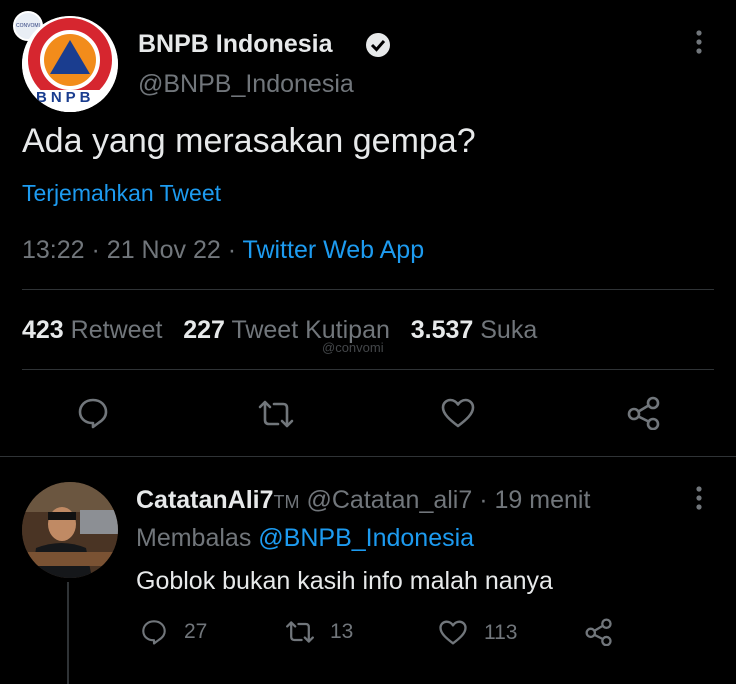  What do you see at coordinates (235, 44) in the screenshot?
I see `author-name: BNPB Indonesia` at bounding box center [235, 44].